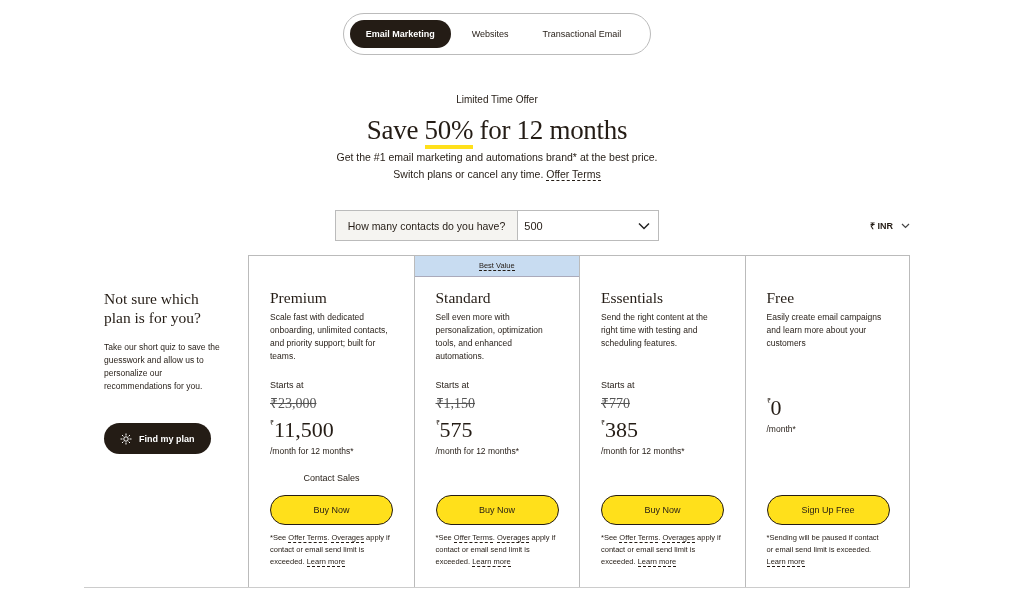 This screenshot has width=1022, height=593. What do you see at coordinates (781, 298) in the screenshot?
I see `plan-name: Free` at bounding box center [781, 298].